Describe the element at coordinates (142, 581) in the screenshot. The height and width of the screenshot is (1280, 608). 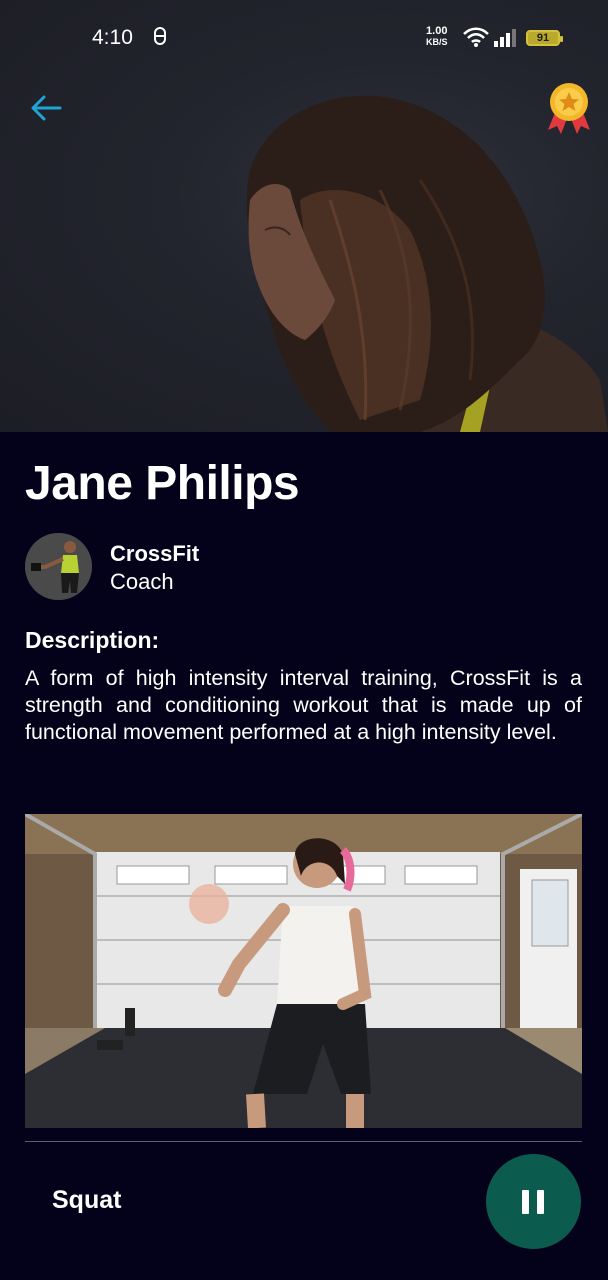
I see `coach-role: Coach` at that location.